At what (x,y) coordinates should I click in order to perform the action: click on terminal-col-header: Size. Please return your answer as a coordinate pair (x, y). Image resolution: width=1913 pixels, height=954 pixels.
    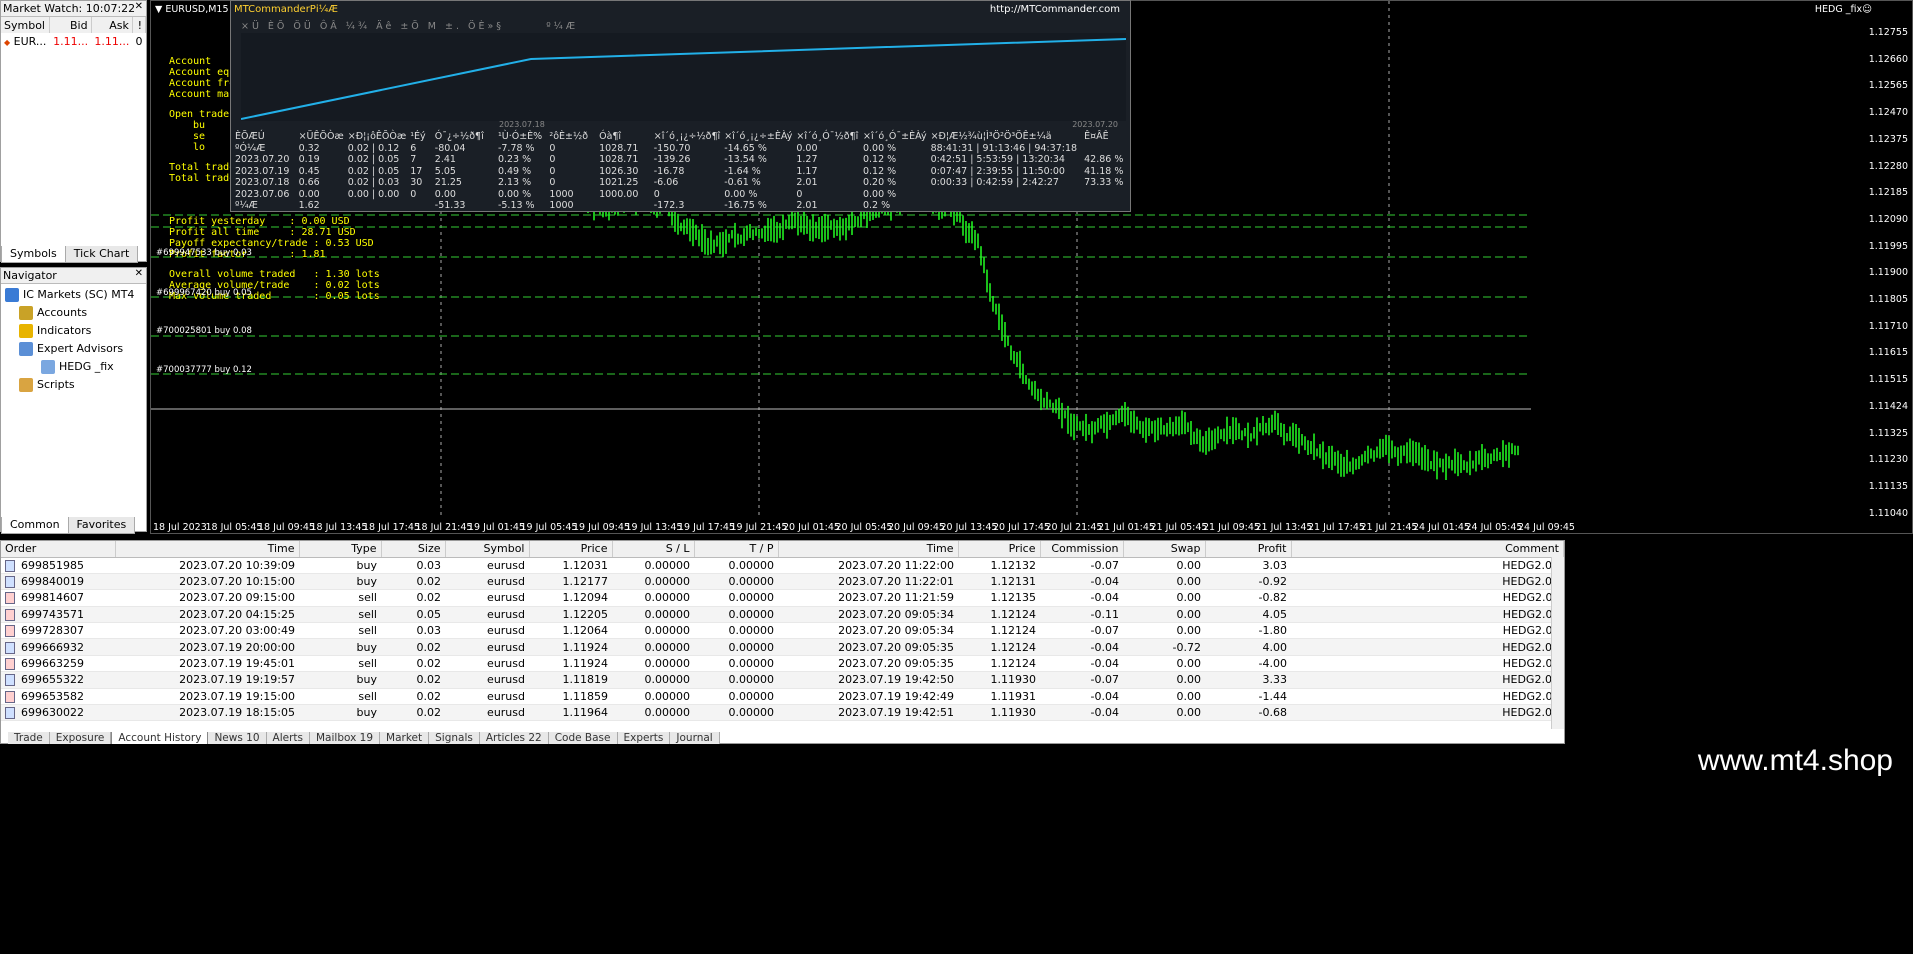
    Looking at the image, I should click on (413, 549).